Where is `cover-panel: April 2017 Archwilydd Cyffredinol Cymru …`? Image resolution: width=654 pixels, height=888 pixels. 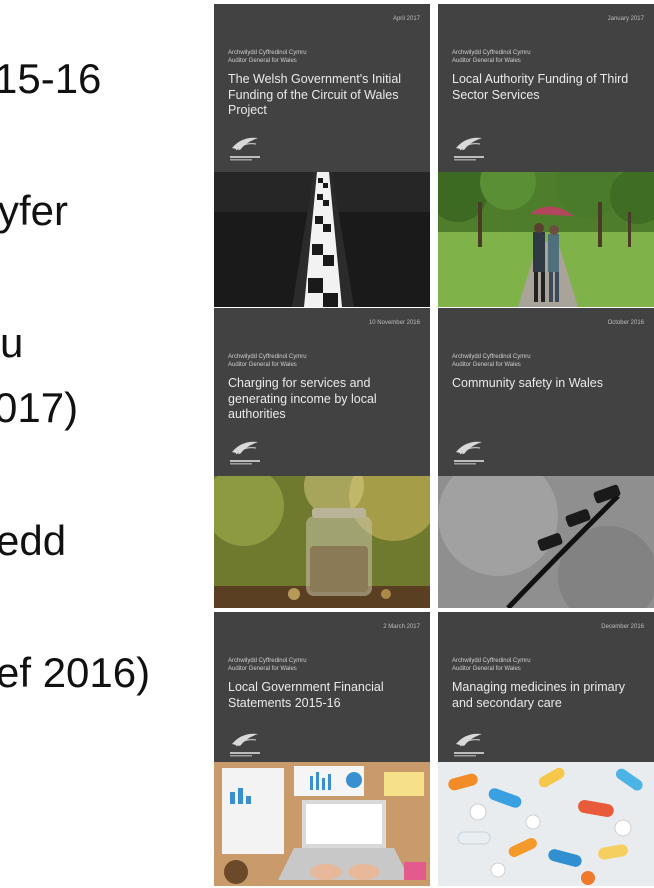 cover-panel: April 2017 Archwilydd Cyffredinol Cymru … is located at coordinates (322, 88).